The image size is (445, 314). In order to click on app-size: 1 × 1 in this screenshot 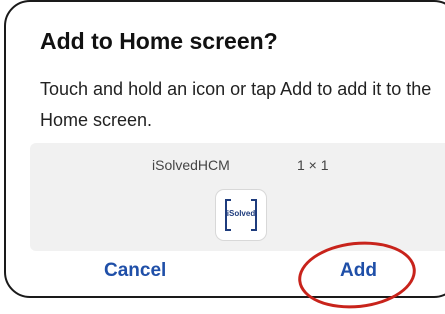, I will do `click(313, 165)`.